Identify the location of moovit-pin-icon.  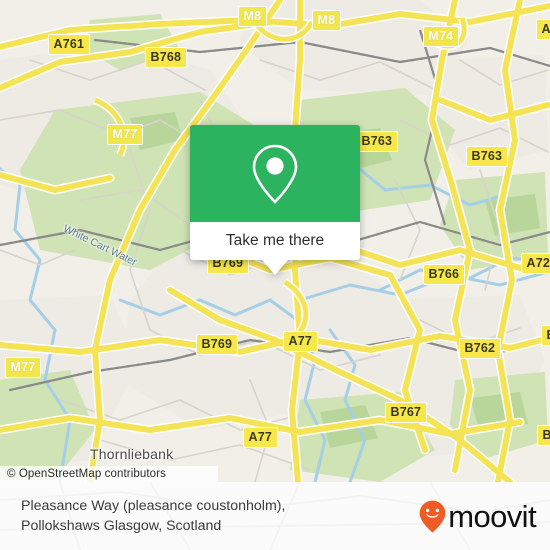
(432, 516).